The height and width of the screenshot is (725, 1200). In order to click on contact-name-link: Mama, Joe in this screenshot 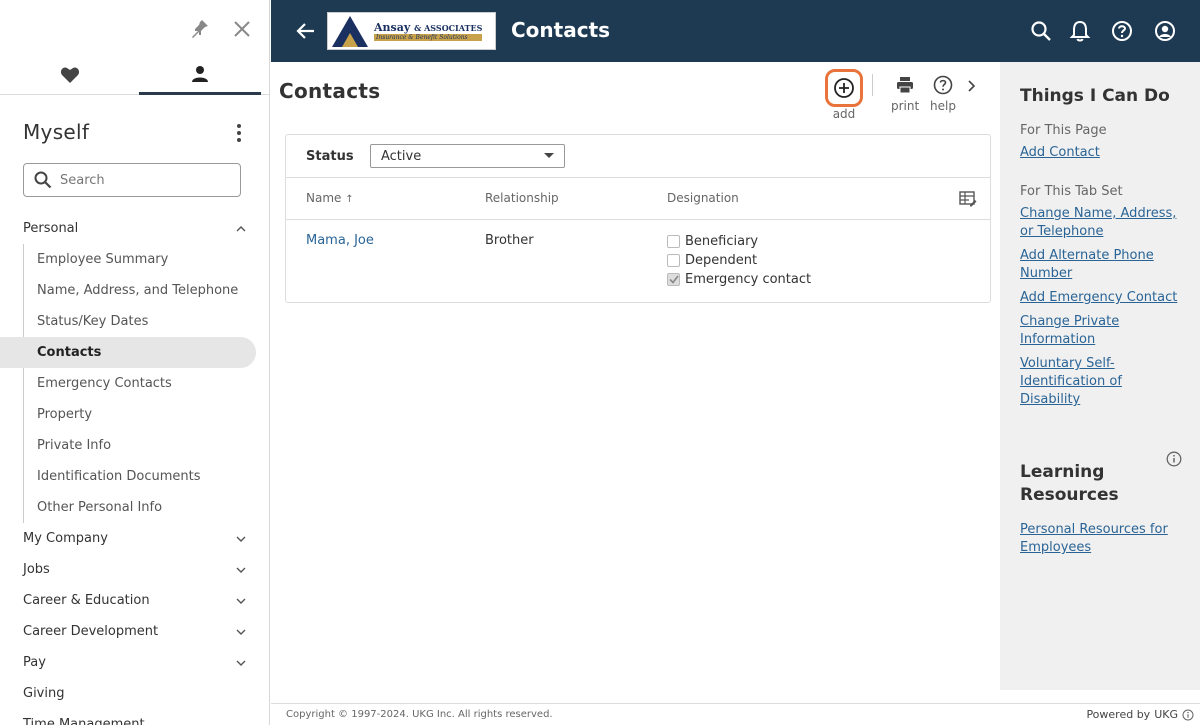, I will do `click(340, 240)`.